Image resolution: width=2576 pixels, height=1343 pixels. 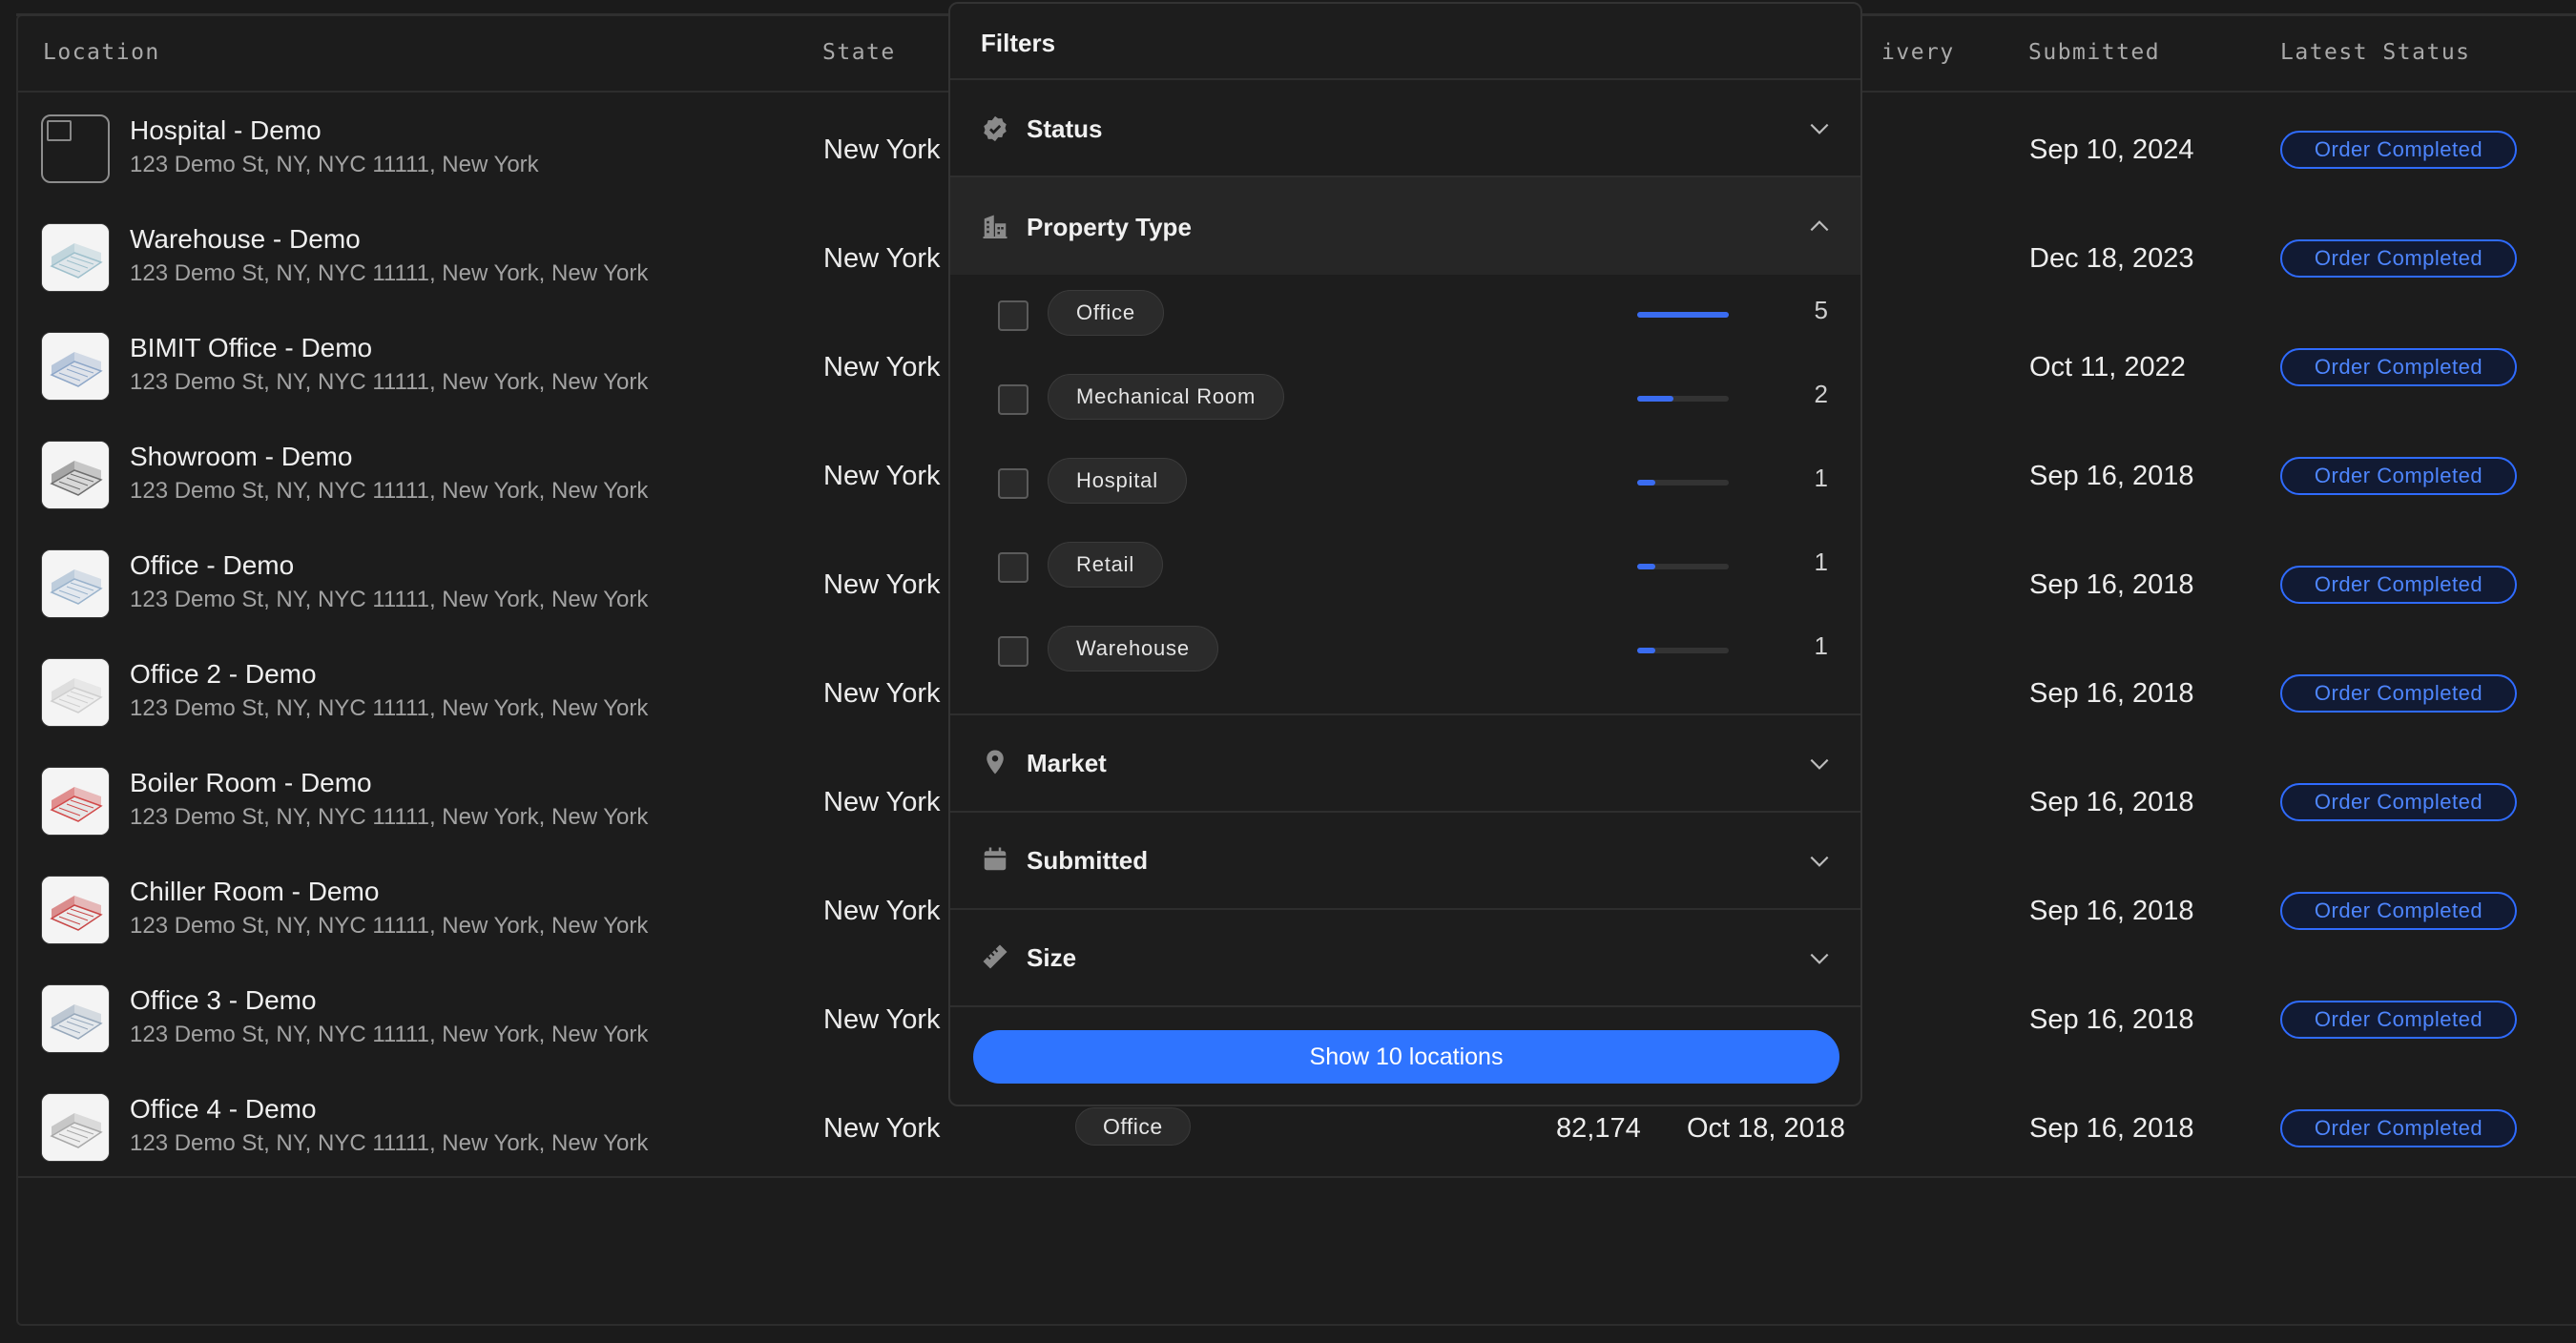 I want to click on chevron-up-icon, so click(x=1819, y=226).